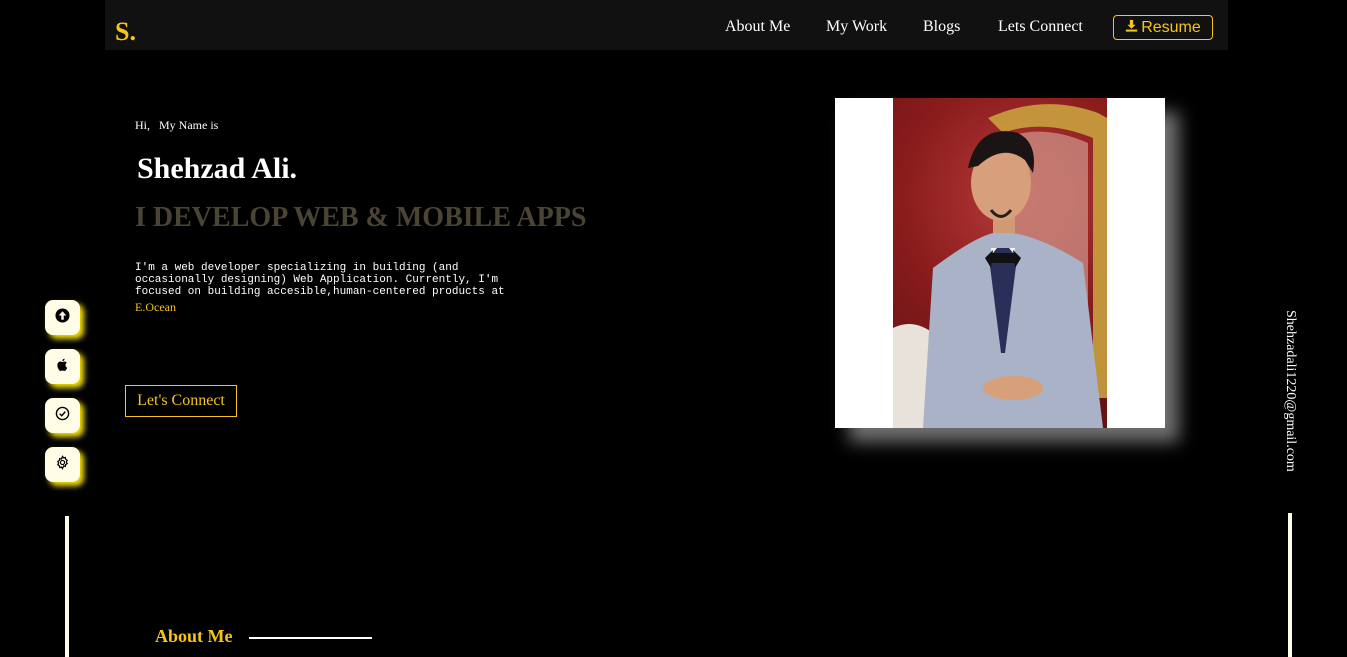 This screenshot has height=657, width=1347. What do you see at coordinates (757, 27) in the screenshot?
I see `nav-link-about: About Me` at bounding box center [757, 27].